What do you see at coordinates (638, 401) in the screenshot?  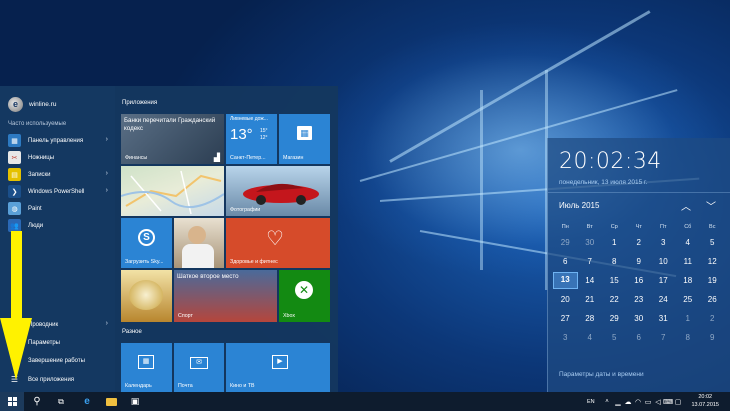 I see `wifi-icon: ◠` at bounding box center [638, 401].